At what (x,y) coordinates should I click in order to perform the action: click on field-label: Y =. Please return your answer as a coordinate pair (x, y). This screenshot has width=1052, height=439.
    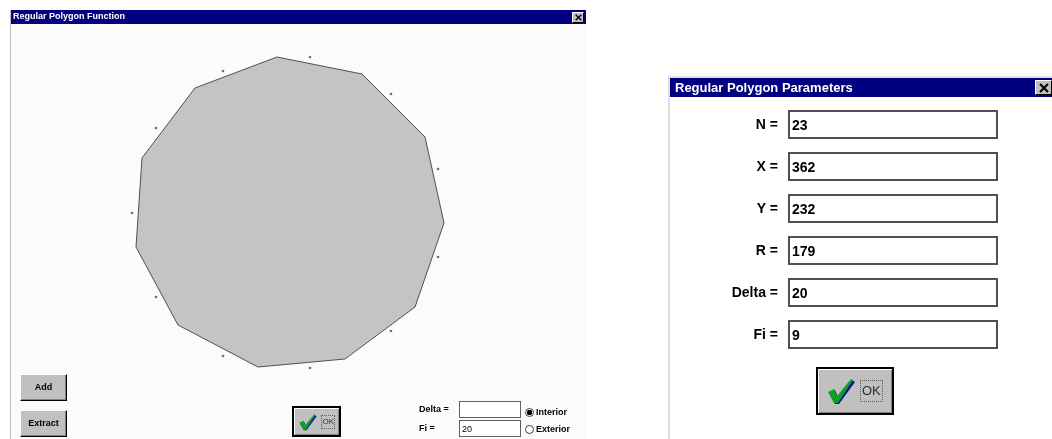
    Looking at the image, I should click on (767, 208).